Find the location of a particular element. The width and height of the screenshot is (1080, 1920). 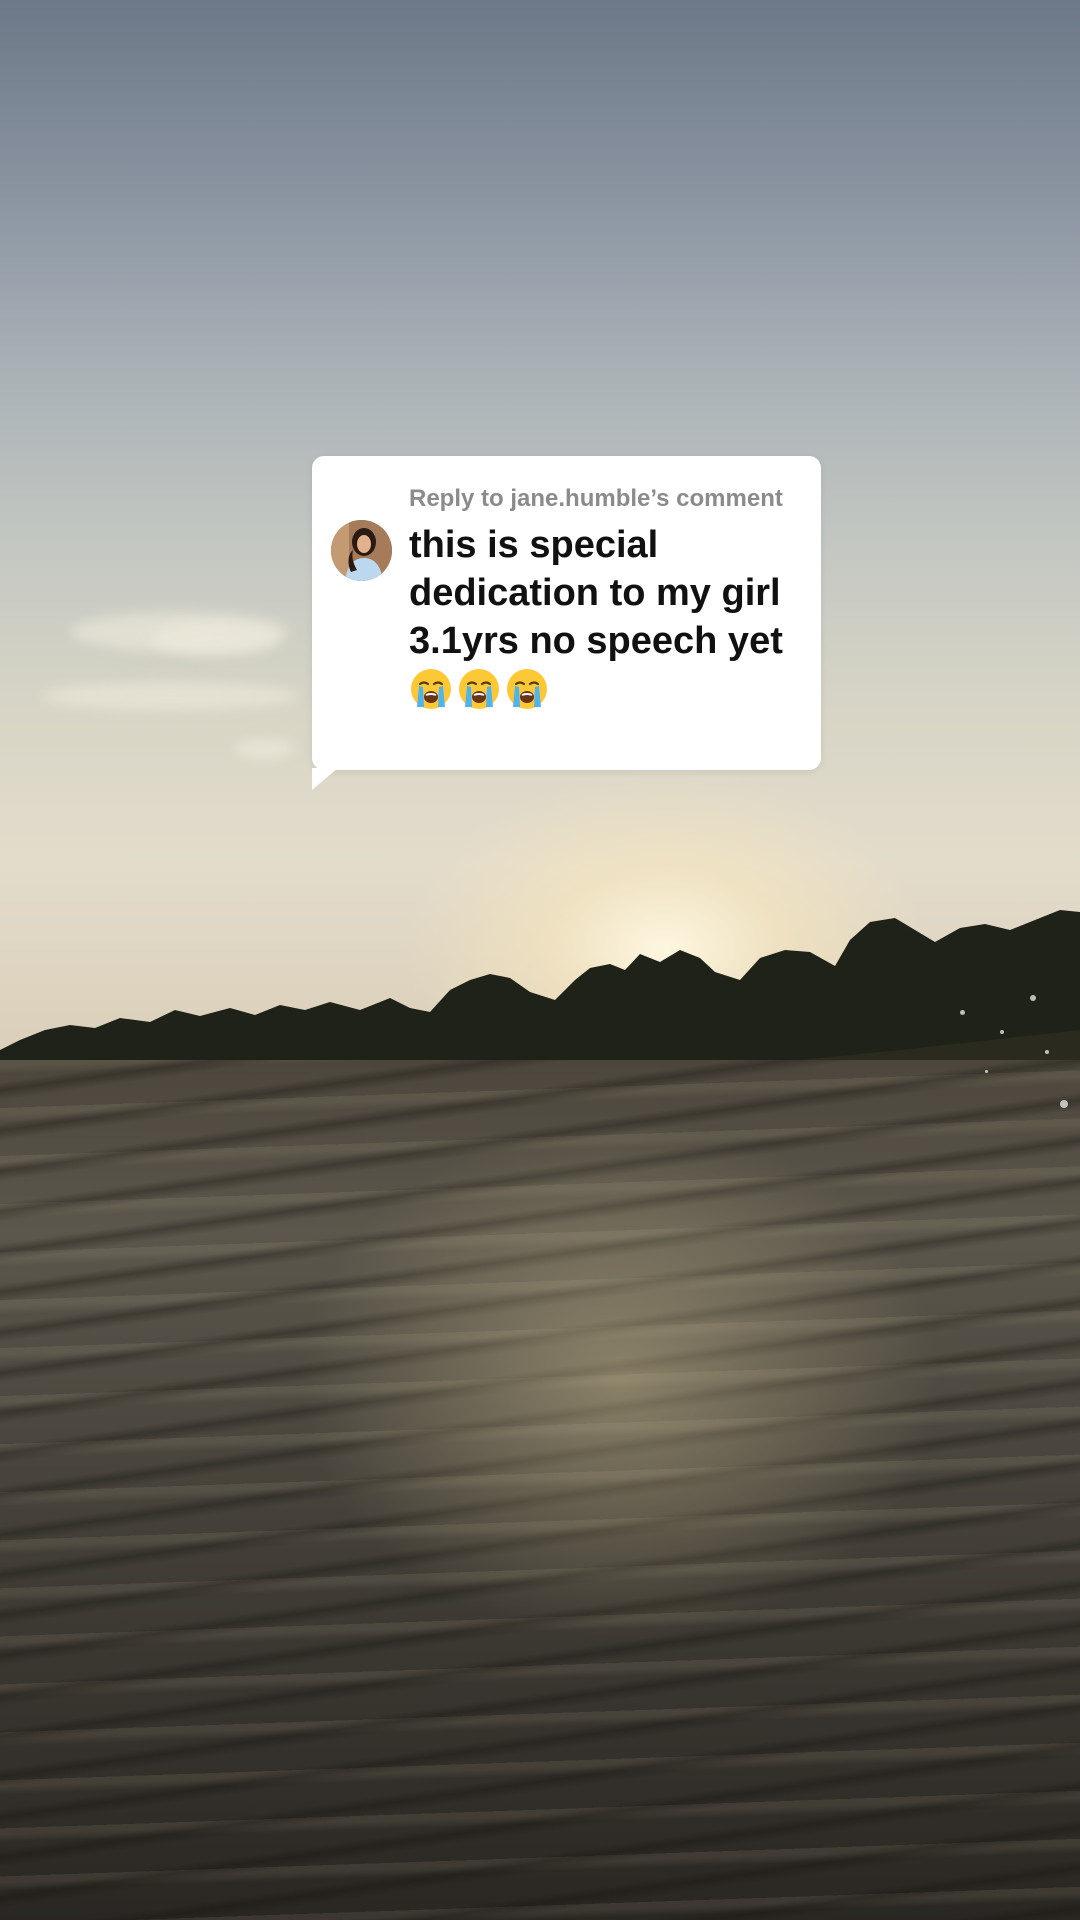

speech-bubble-tail is located at coordinates (325, 779).